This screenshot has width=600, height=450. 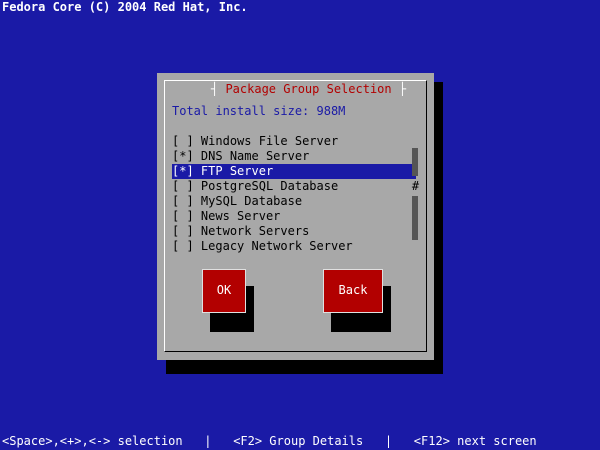 What do you see at coordinates (415, 218) in the screenshot?
I see `scrollbar-track-lower` at bounding box center [415, 218].